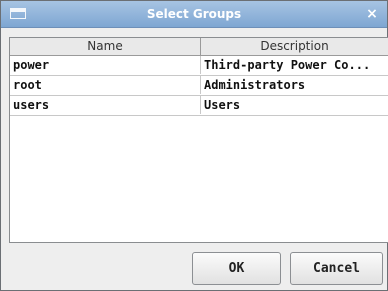 This screenshot has height=291, width=388. I want to click on cancel-button: Cancel, so click(336, 268).